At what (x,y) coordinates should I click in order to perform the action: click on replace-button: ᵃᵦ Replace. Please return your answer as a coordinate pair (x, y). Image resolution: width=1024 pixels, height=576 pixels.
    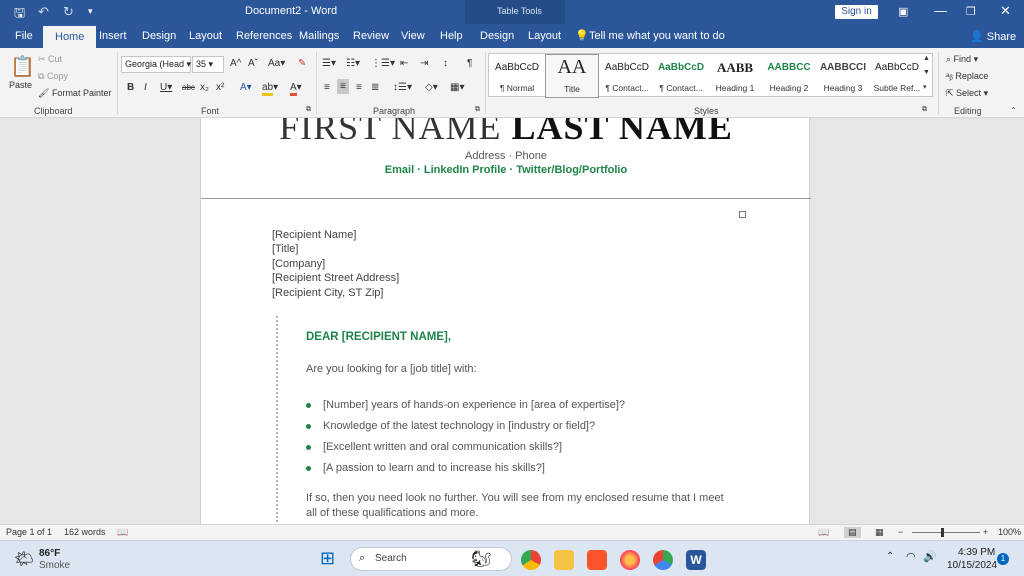
    Looking at the image, I should click on (967, 76).